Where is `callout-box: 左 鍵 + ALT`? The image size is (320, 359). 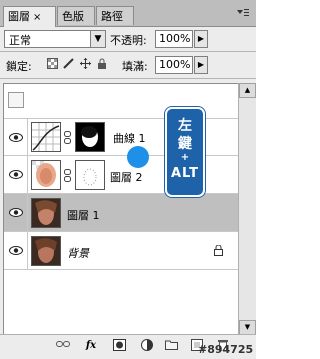 callout-box: 左 鍵 + ALT is located at coordinates (185, 152).